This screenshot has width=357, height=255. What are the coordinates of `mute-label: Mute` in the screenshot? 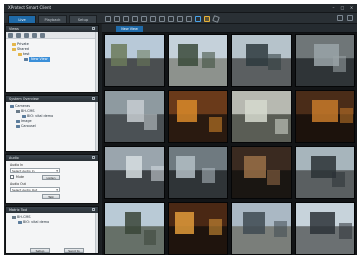 It's located at (20, 177).